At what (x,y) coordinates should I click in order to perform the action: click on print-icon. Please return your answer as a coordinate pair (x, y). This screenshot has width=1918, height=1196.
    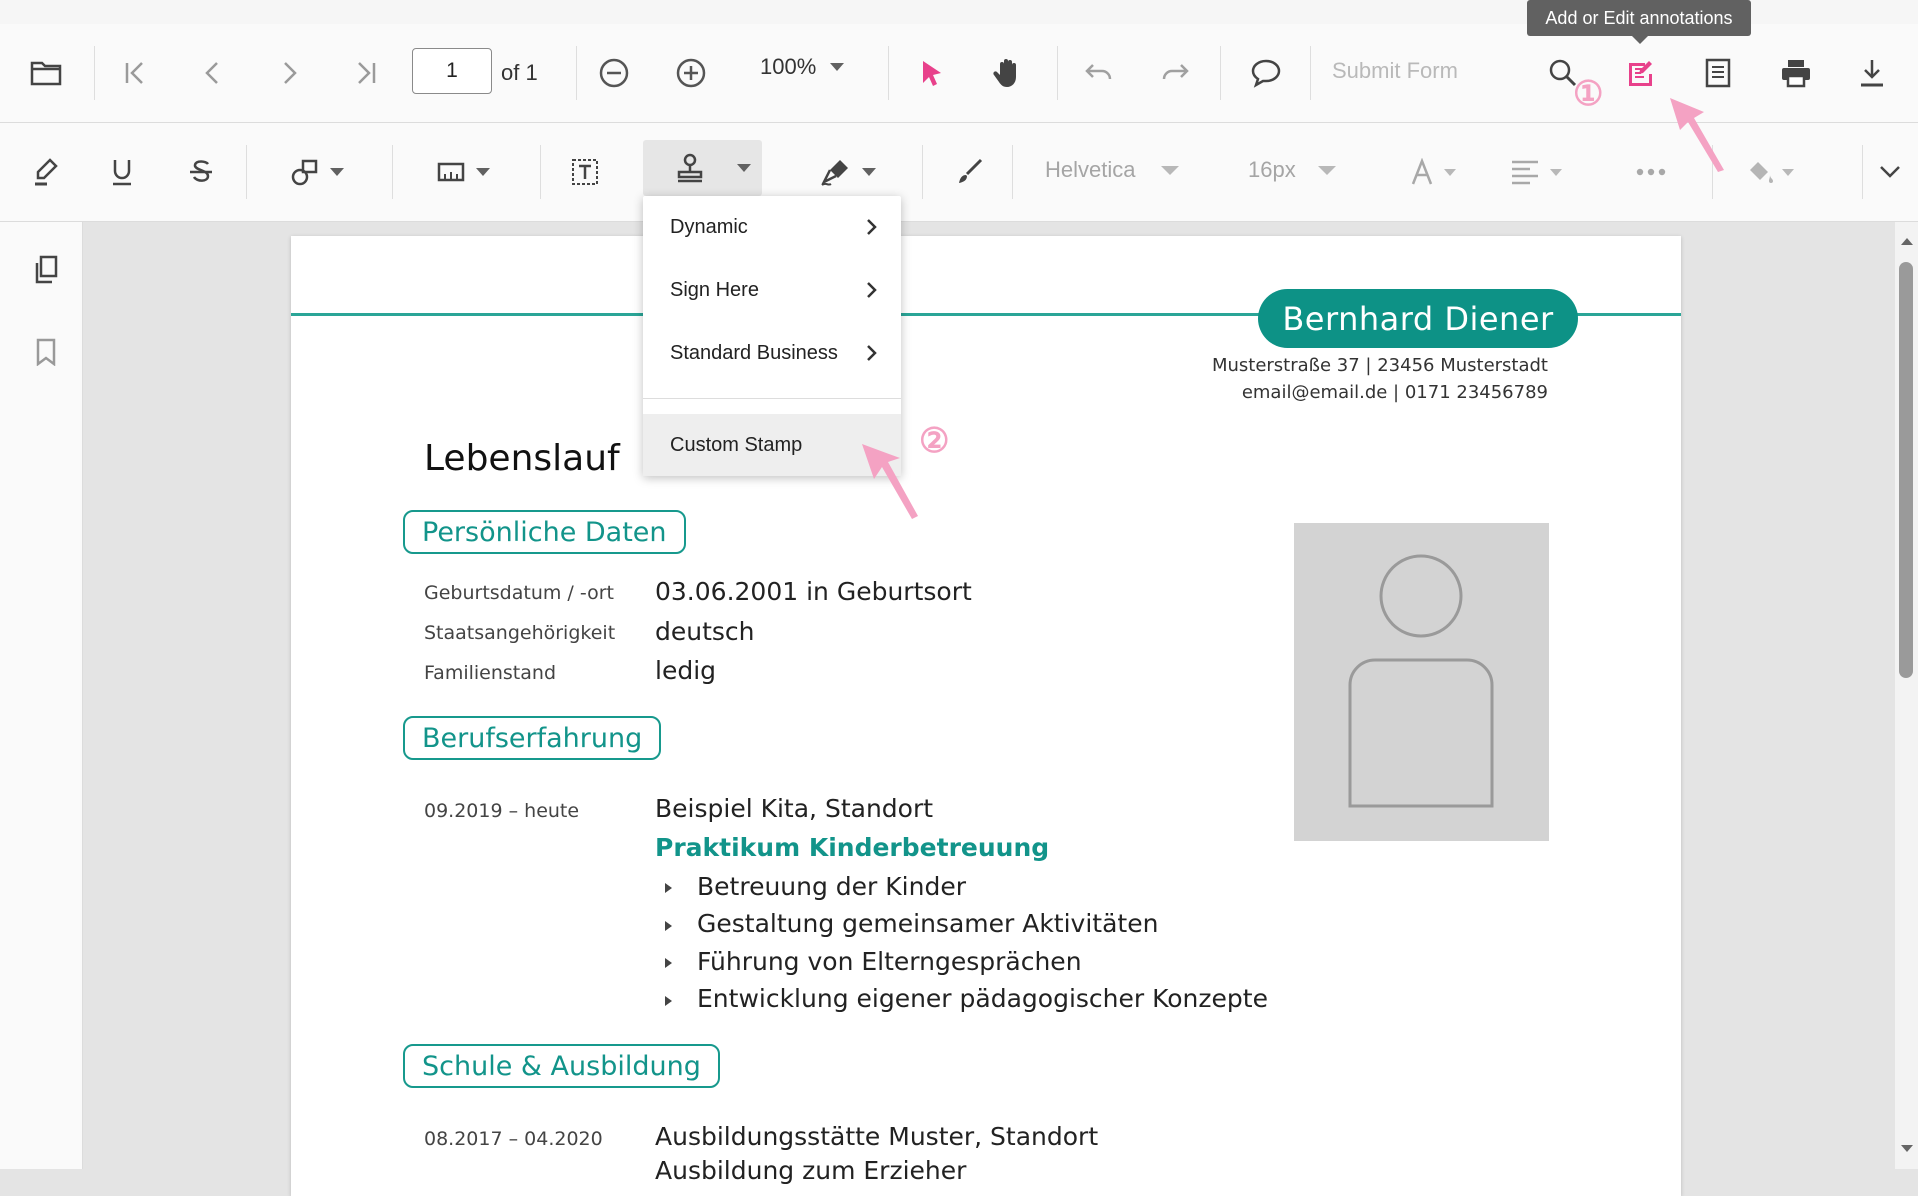
    Looking at the image, I should click on (1796, 73).